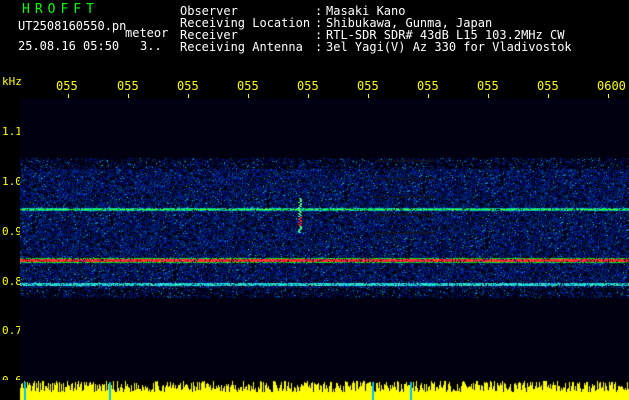 The height and width of the screenshot is (400, 629). Describe the element at coordinates (12, 131) in the screenshot. I see `y-tick-label: 1.1` at that location.